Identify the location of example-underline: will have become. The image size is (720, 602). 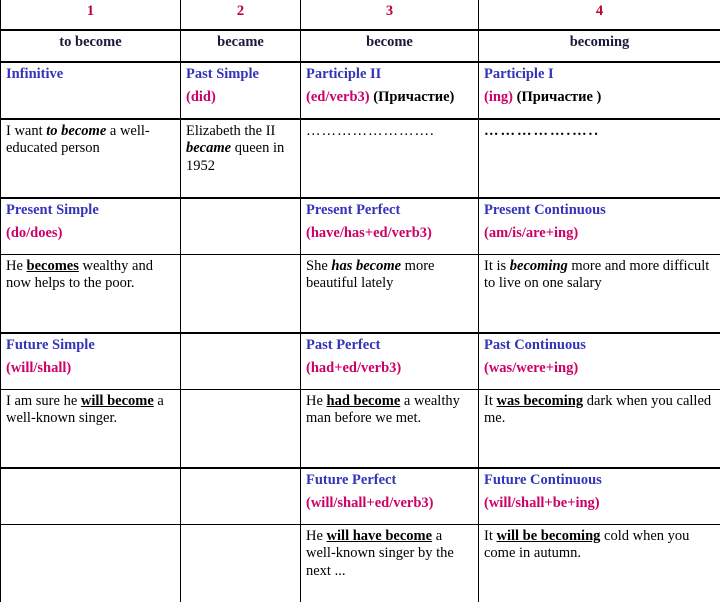
(380, 536).